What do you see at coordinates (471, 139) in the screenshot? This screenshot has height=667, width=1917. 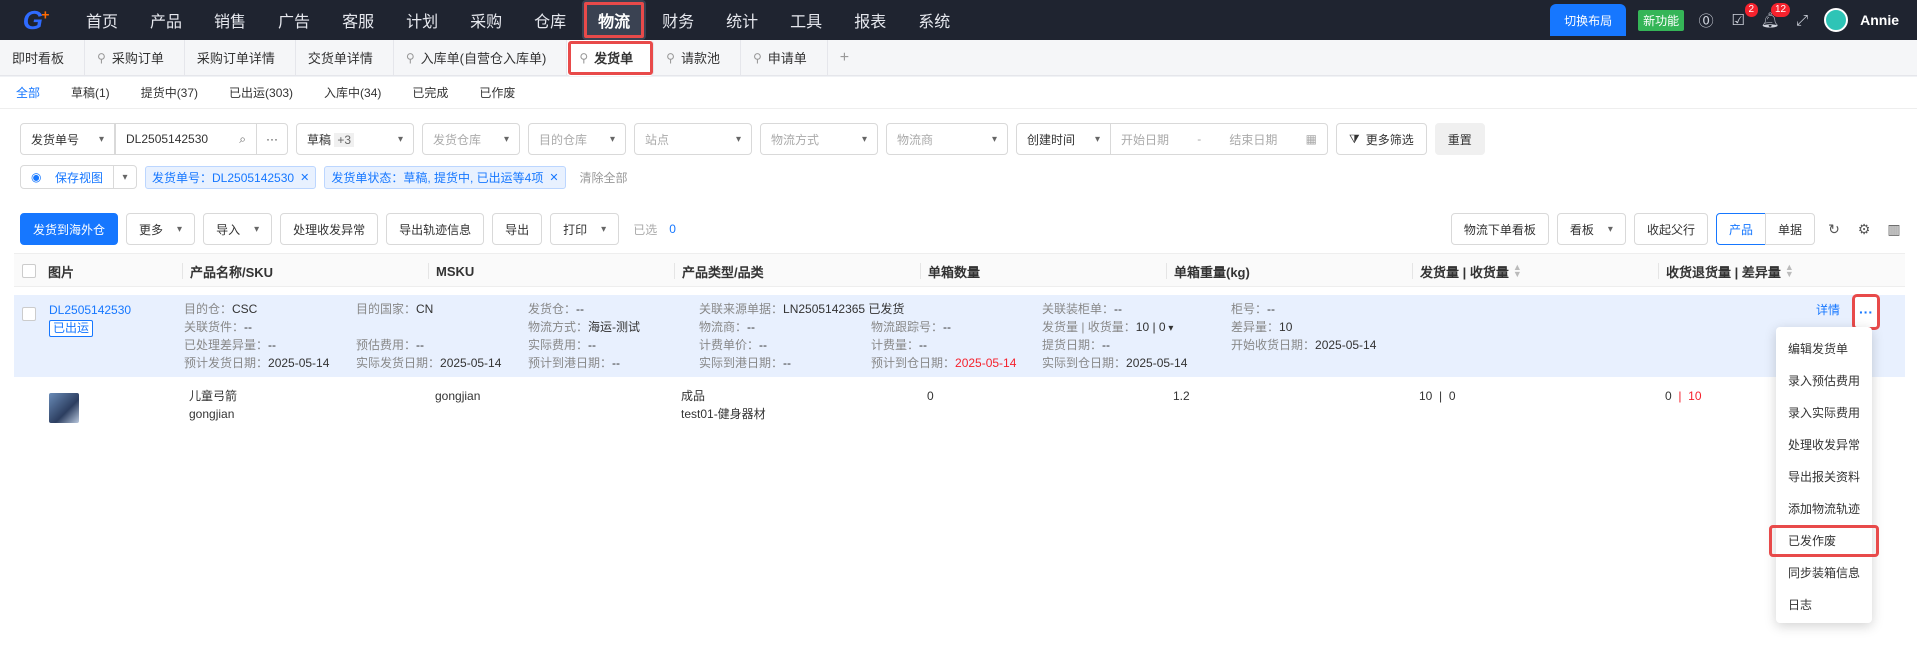 I see `ship-warehouse-select: 发货仓库 ▾` at bounding box center [471, 139].